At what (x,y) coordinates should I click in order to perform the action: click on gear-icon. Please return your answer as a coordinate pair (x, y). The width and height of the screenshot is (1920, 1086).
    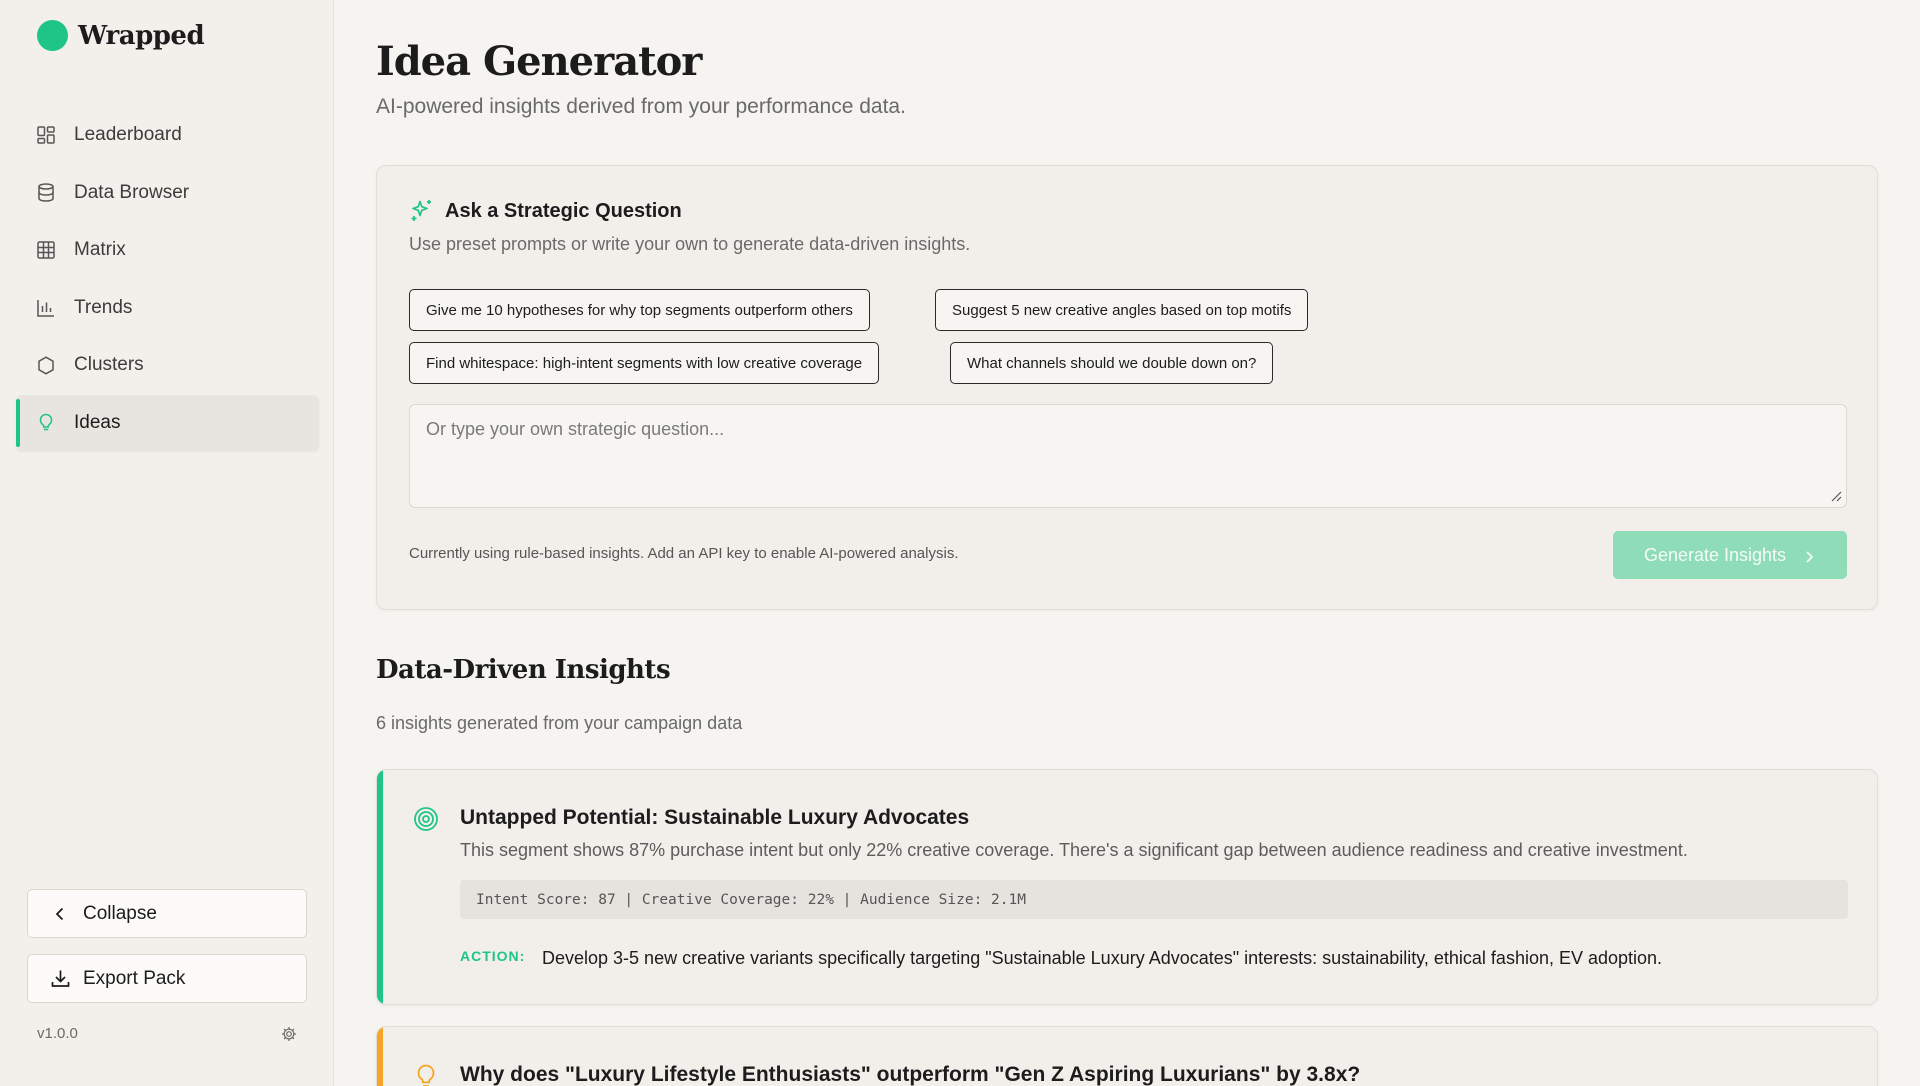
    Looking at the image, I should click on (289, 1034).